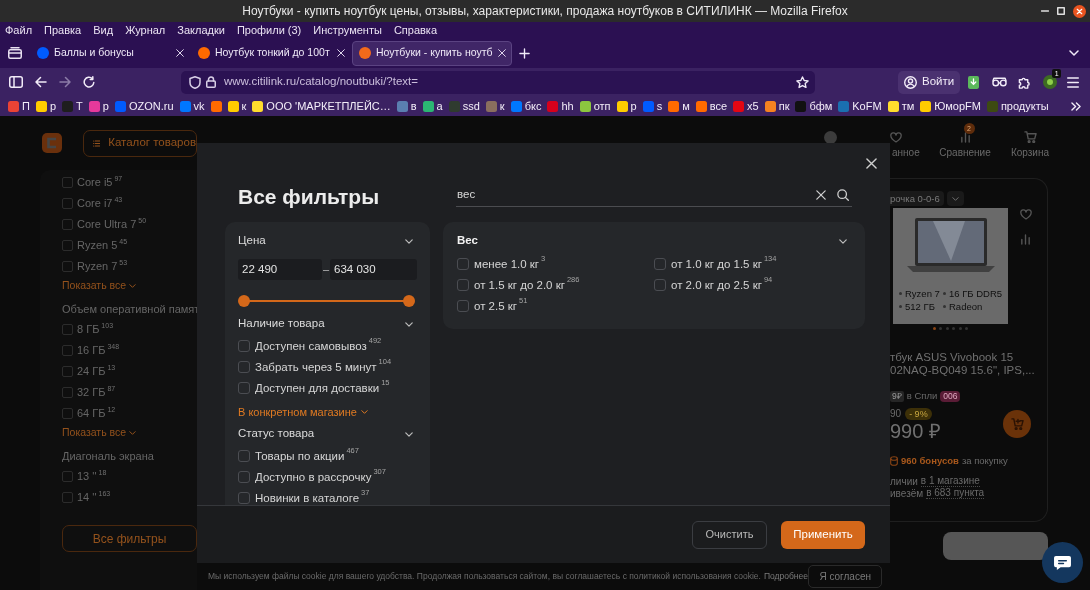  I want to click on menu-item: Закладки, so click(201, 30).